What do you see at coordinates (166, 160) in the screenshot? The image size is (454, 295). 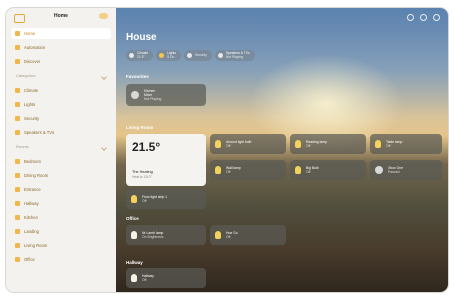 I see `thermostat-tile: 21.5° The Heating Heat to 18.0°` at bounding box center [166, 160].